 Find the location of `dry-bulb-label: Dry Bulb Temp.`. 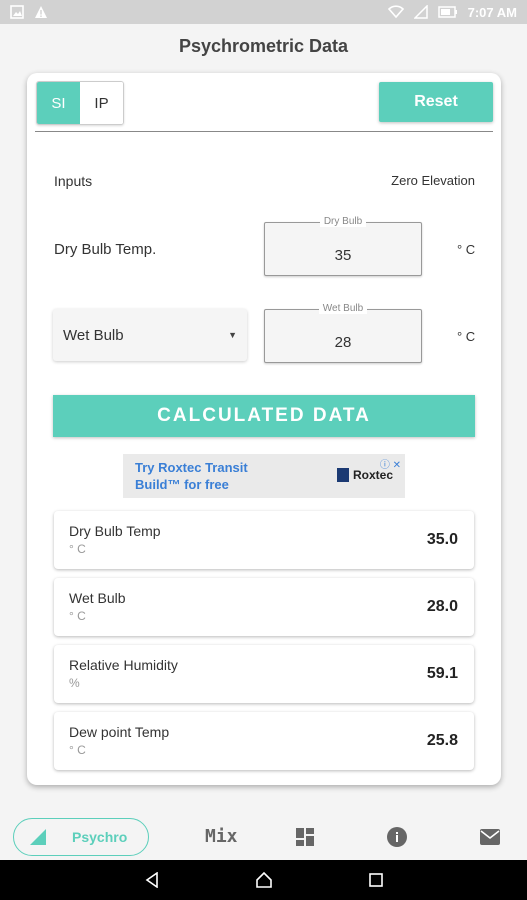

dry-bulb-label: Dry Bulb Temp. is located at coordinates (105, 249).